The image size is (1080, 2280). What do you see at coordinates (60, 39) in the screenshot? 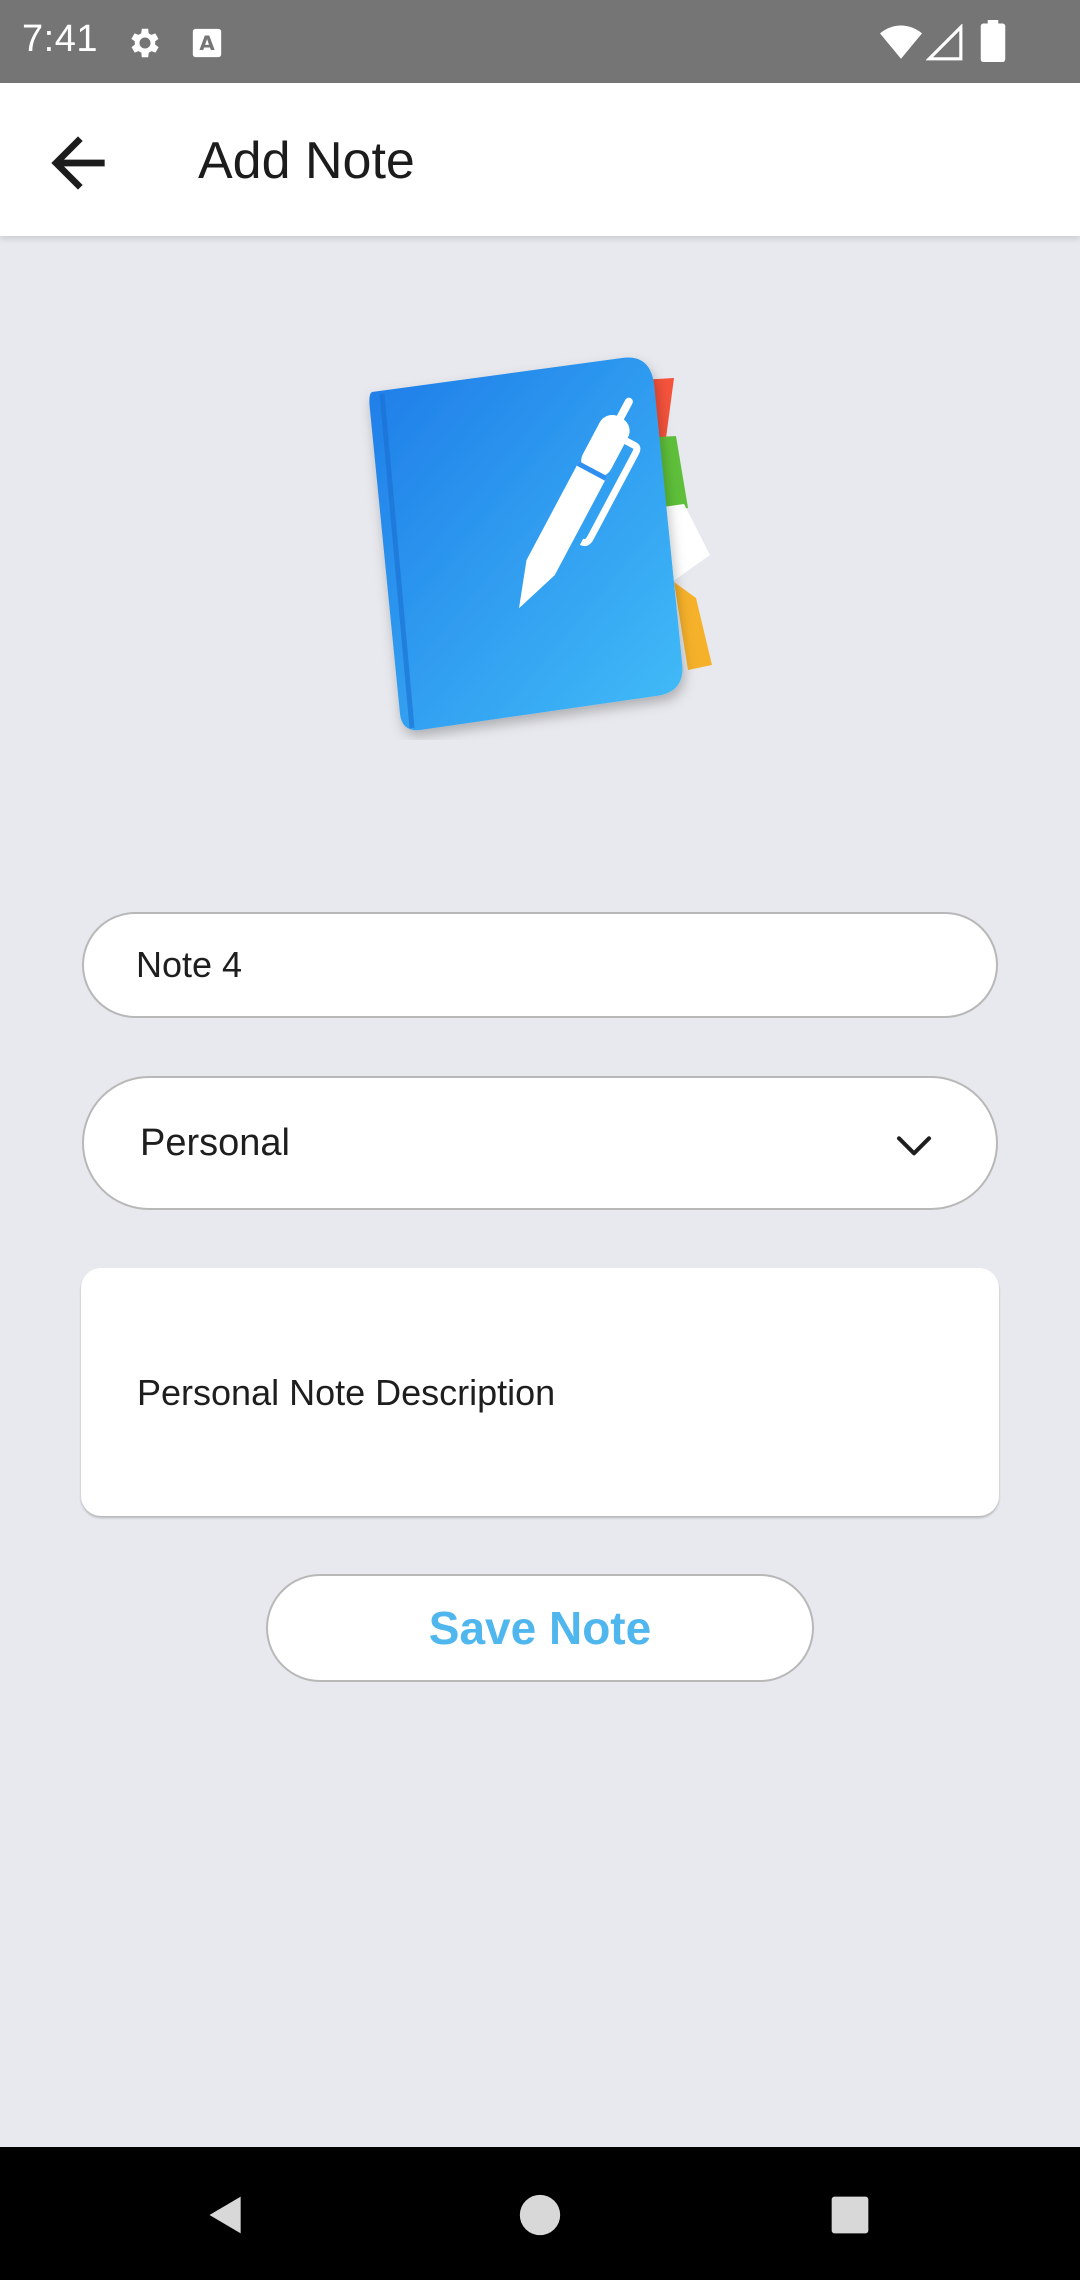
I see `status-time: 7:41` at bounding box center [60, 39].